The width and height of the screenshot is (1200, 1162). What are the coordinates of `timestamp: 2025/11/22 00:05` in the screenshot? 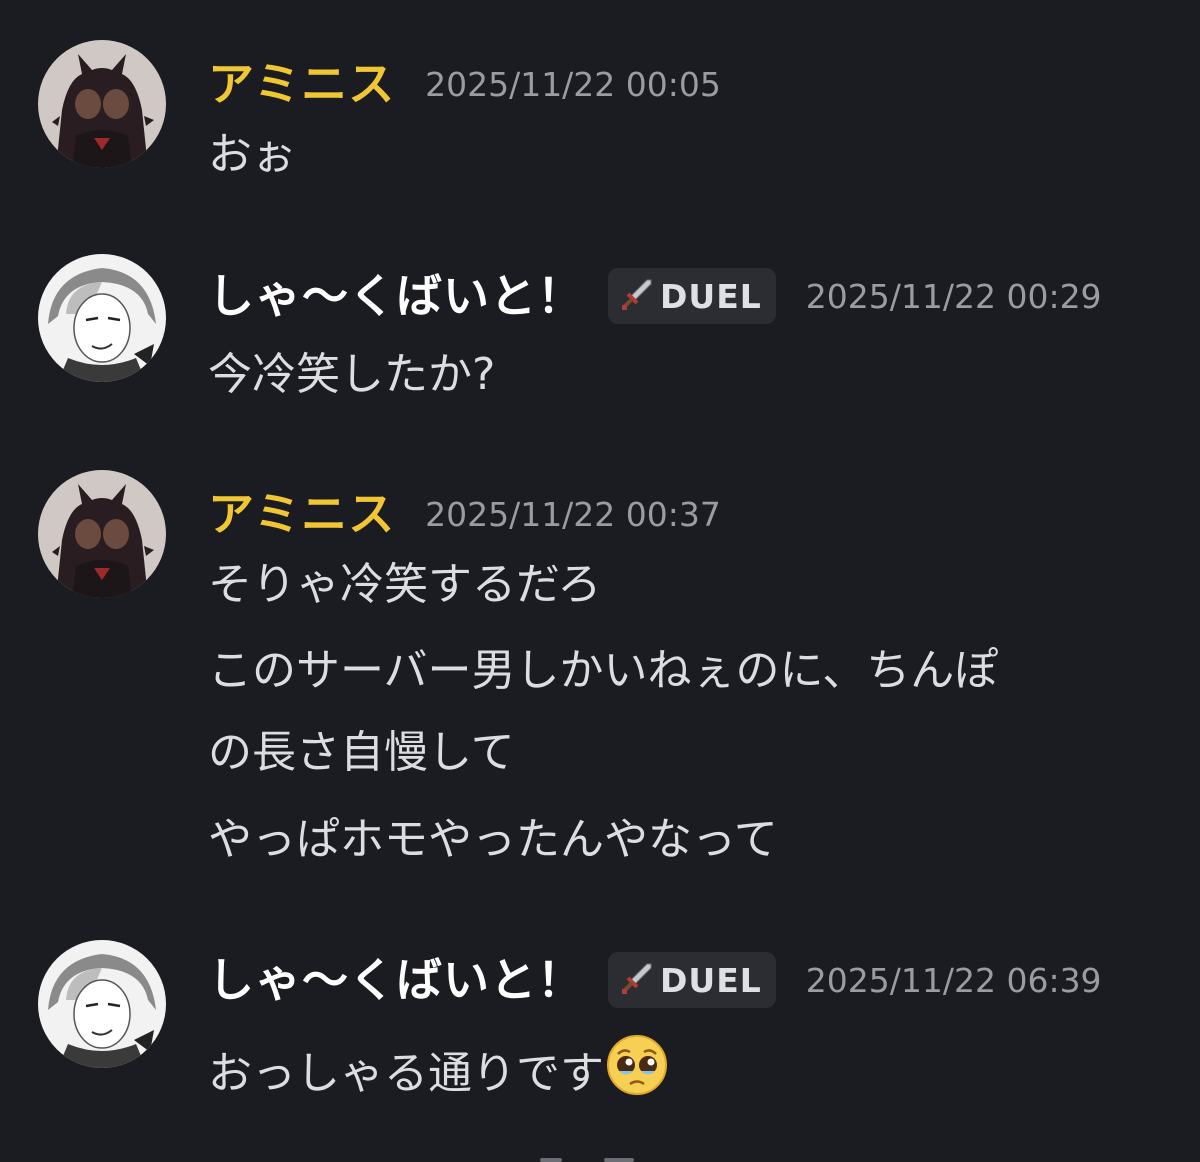 It's located at (573, 84).